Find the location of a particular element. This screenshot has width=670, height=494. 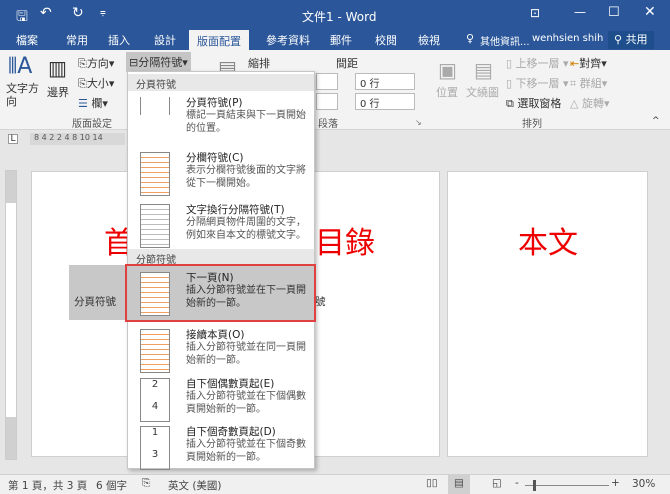

tab-file: 檔案 is located at coordinates (27, 40).